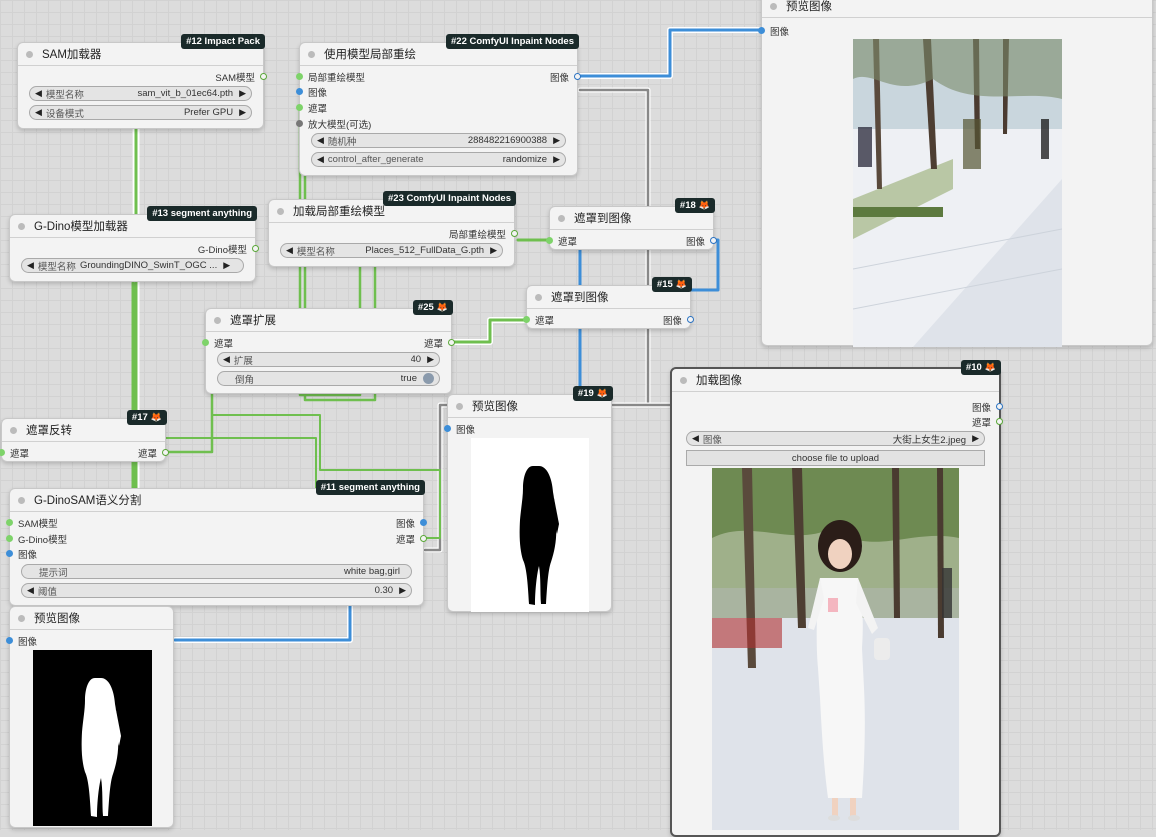  I want to click on widget-threshold: ◀ 阈值 0.30 ▶, so click(216, 590).